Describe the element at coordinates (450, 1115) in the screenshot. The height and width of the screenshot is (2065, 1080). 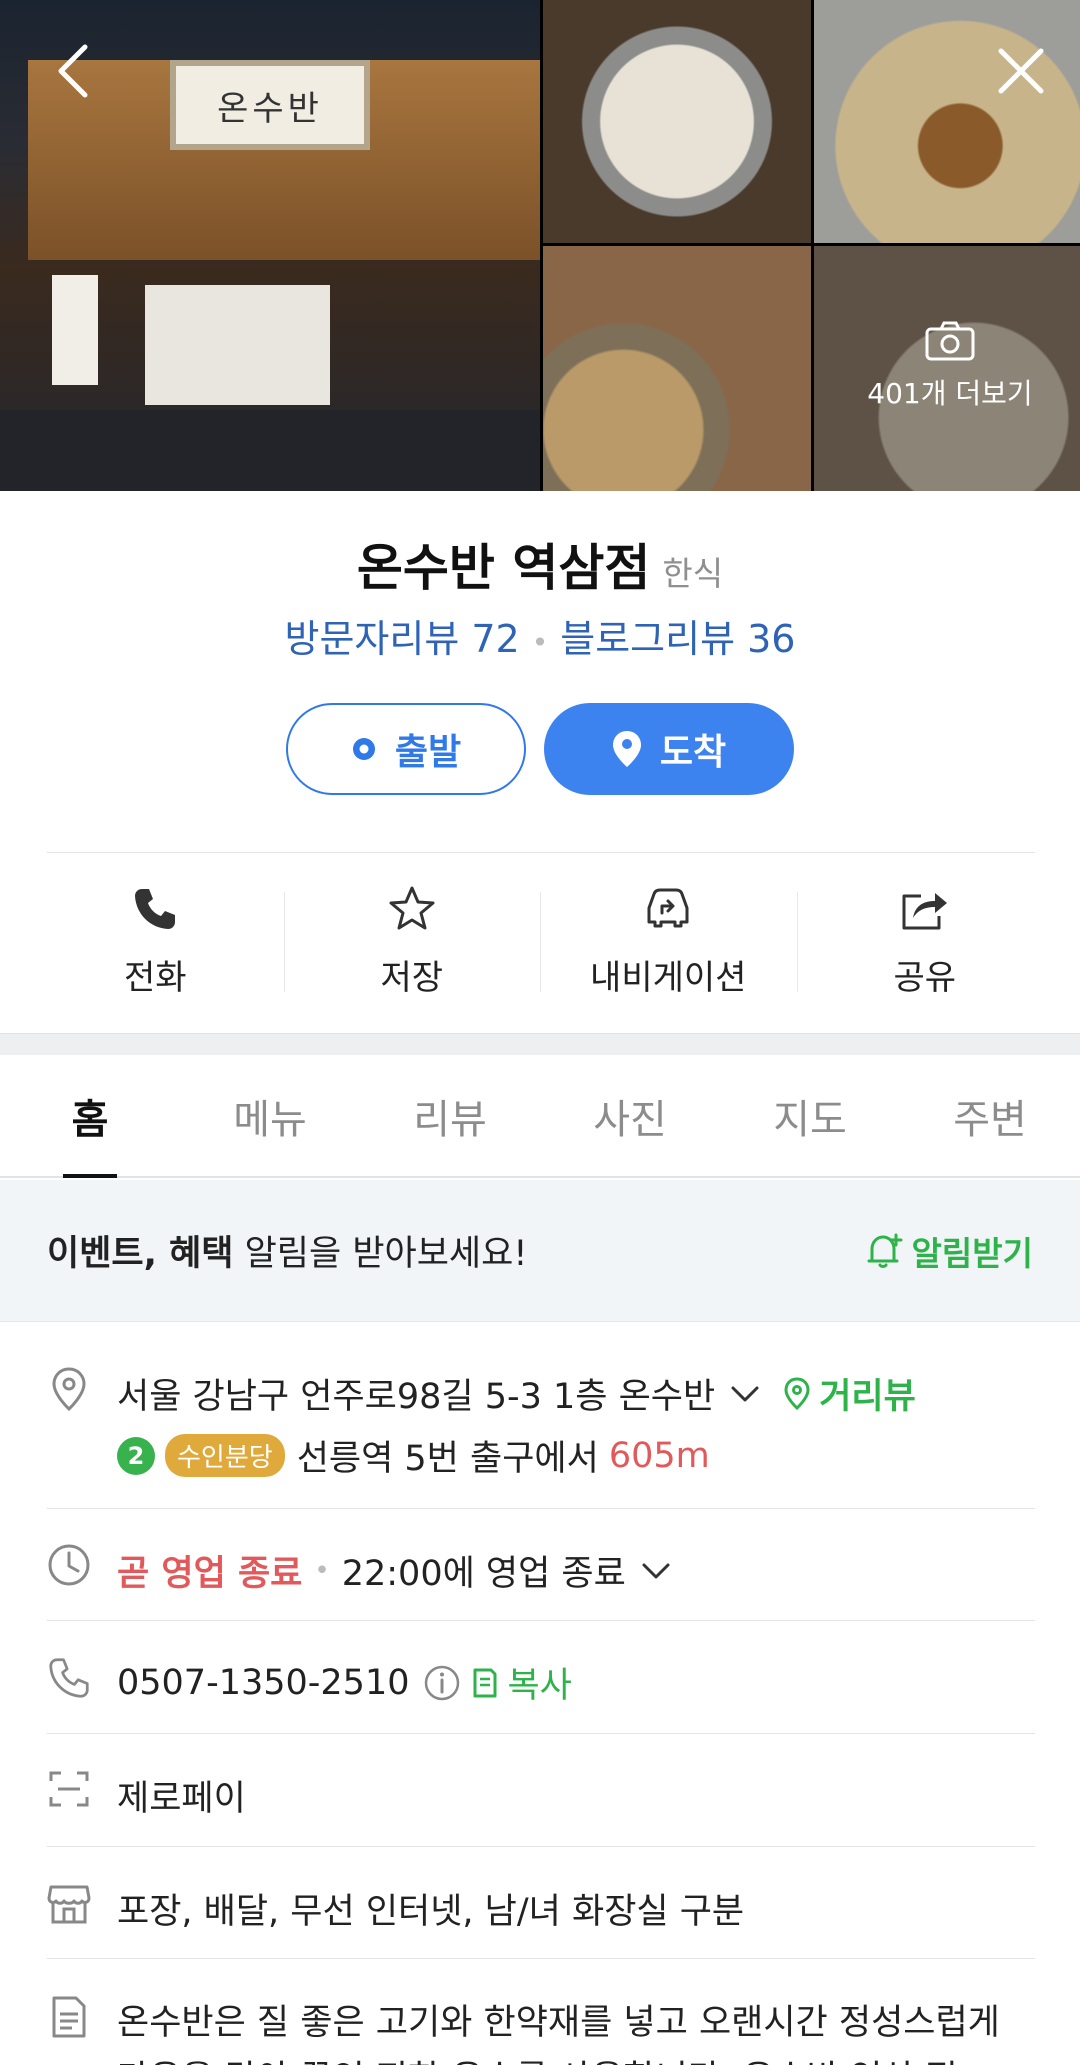
I see `tab-review: 리뷰` at that location.